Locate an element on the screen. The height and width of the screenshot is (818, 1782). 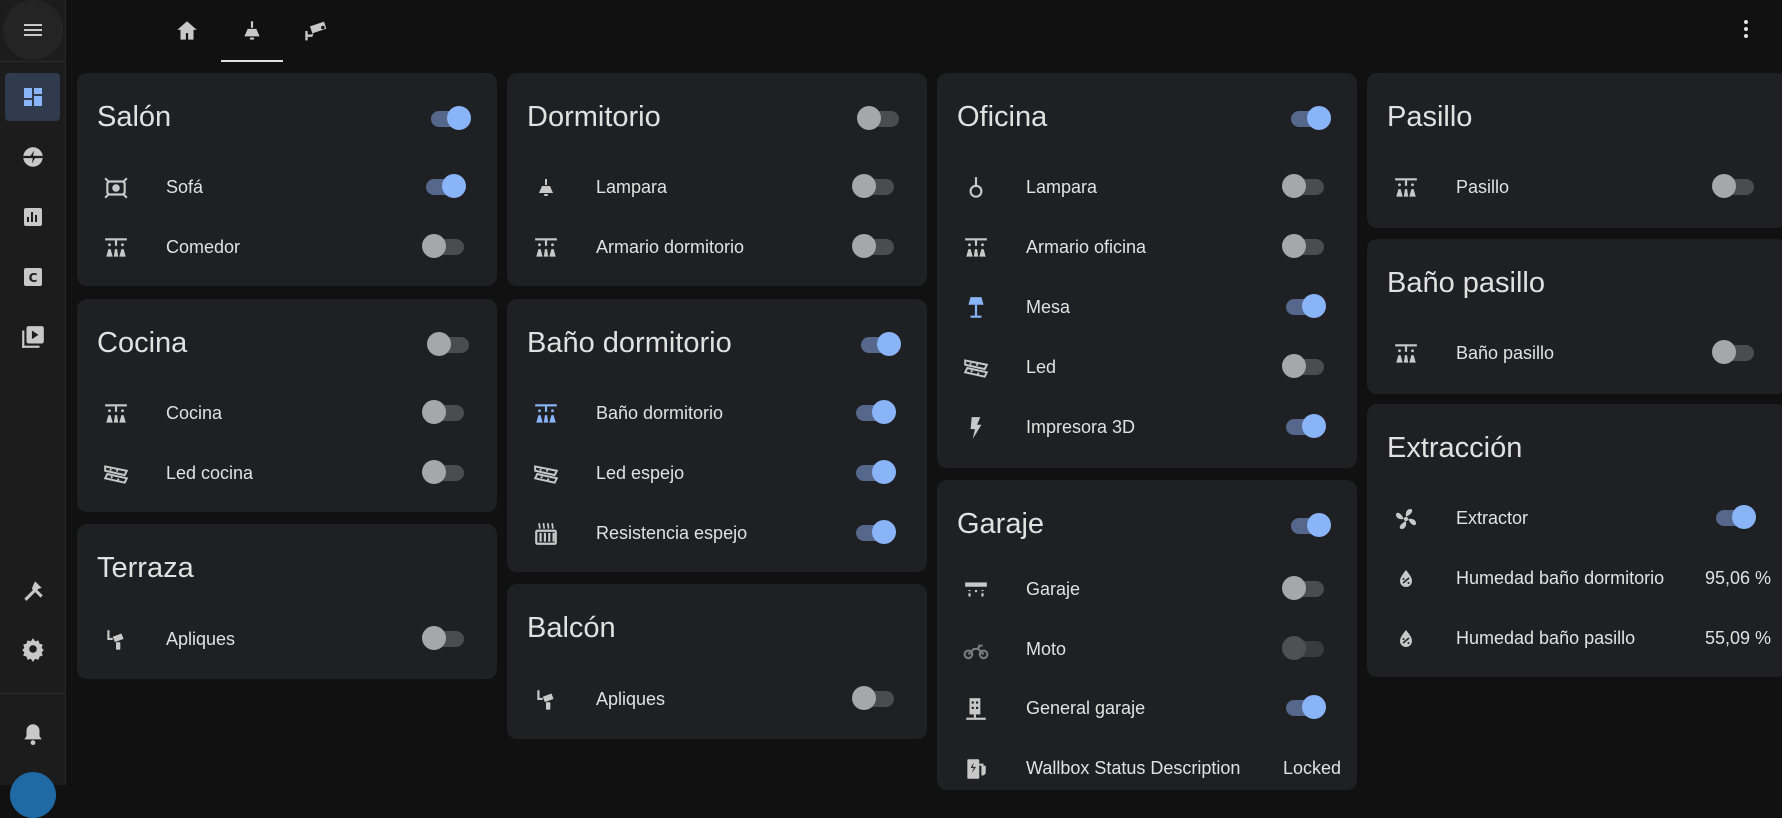
sidebar-item-energy is located at coordinates (32, 157).